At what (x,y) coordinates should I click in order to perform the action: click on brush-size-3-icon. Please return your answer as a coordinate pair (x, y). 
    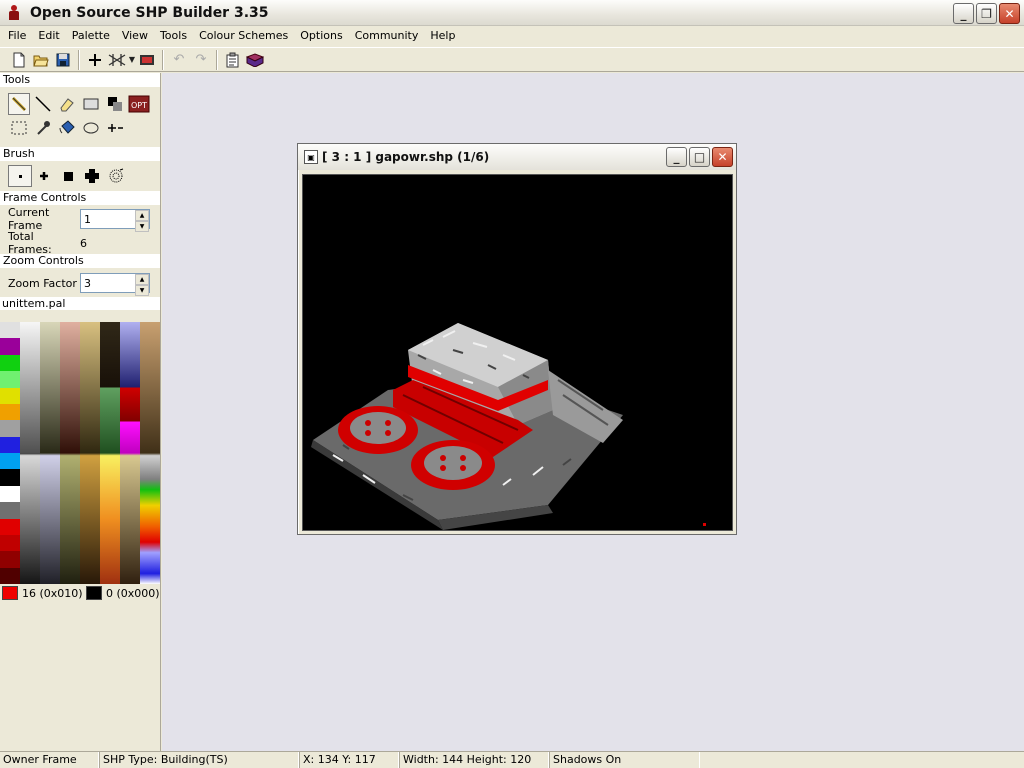
    Looking at the image, I should click on (68, 176).